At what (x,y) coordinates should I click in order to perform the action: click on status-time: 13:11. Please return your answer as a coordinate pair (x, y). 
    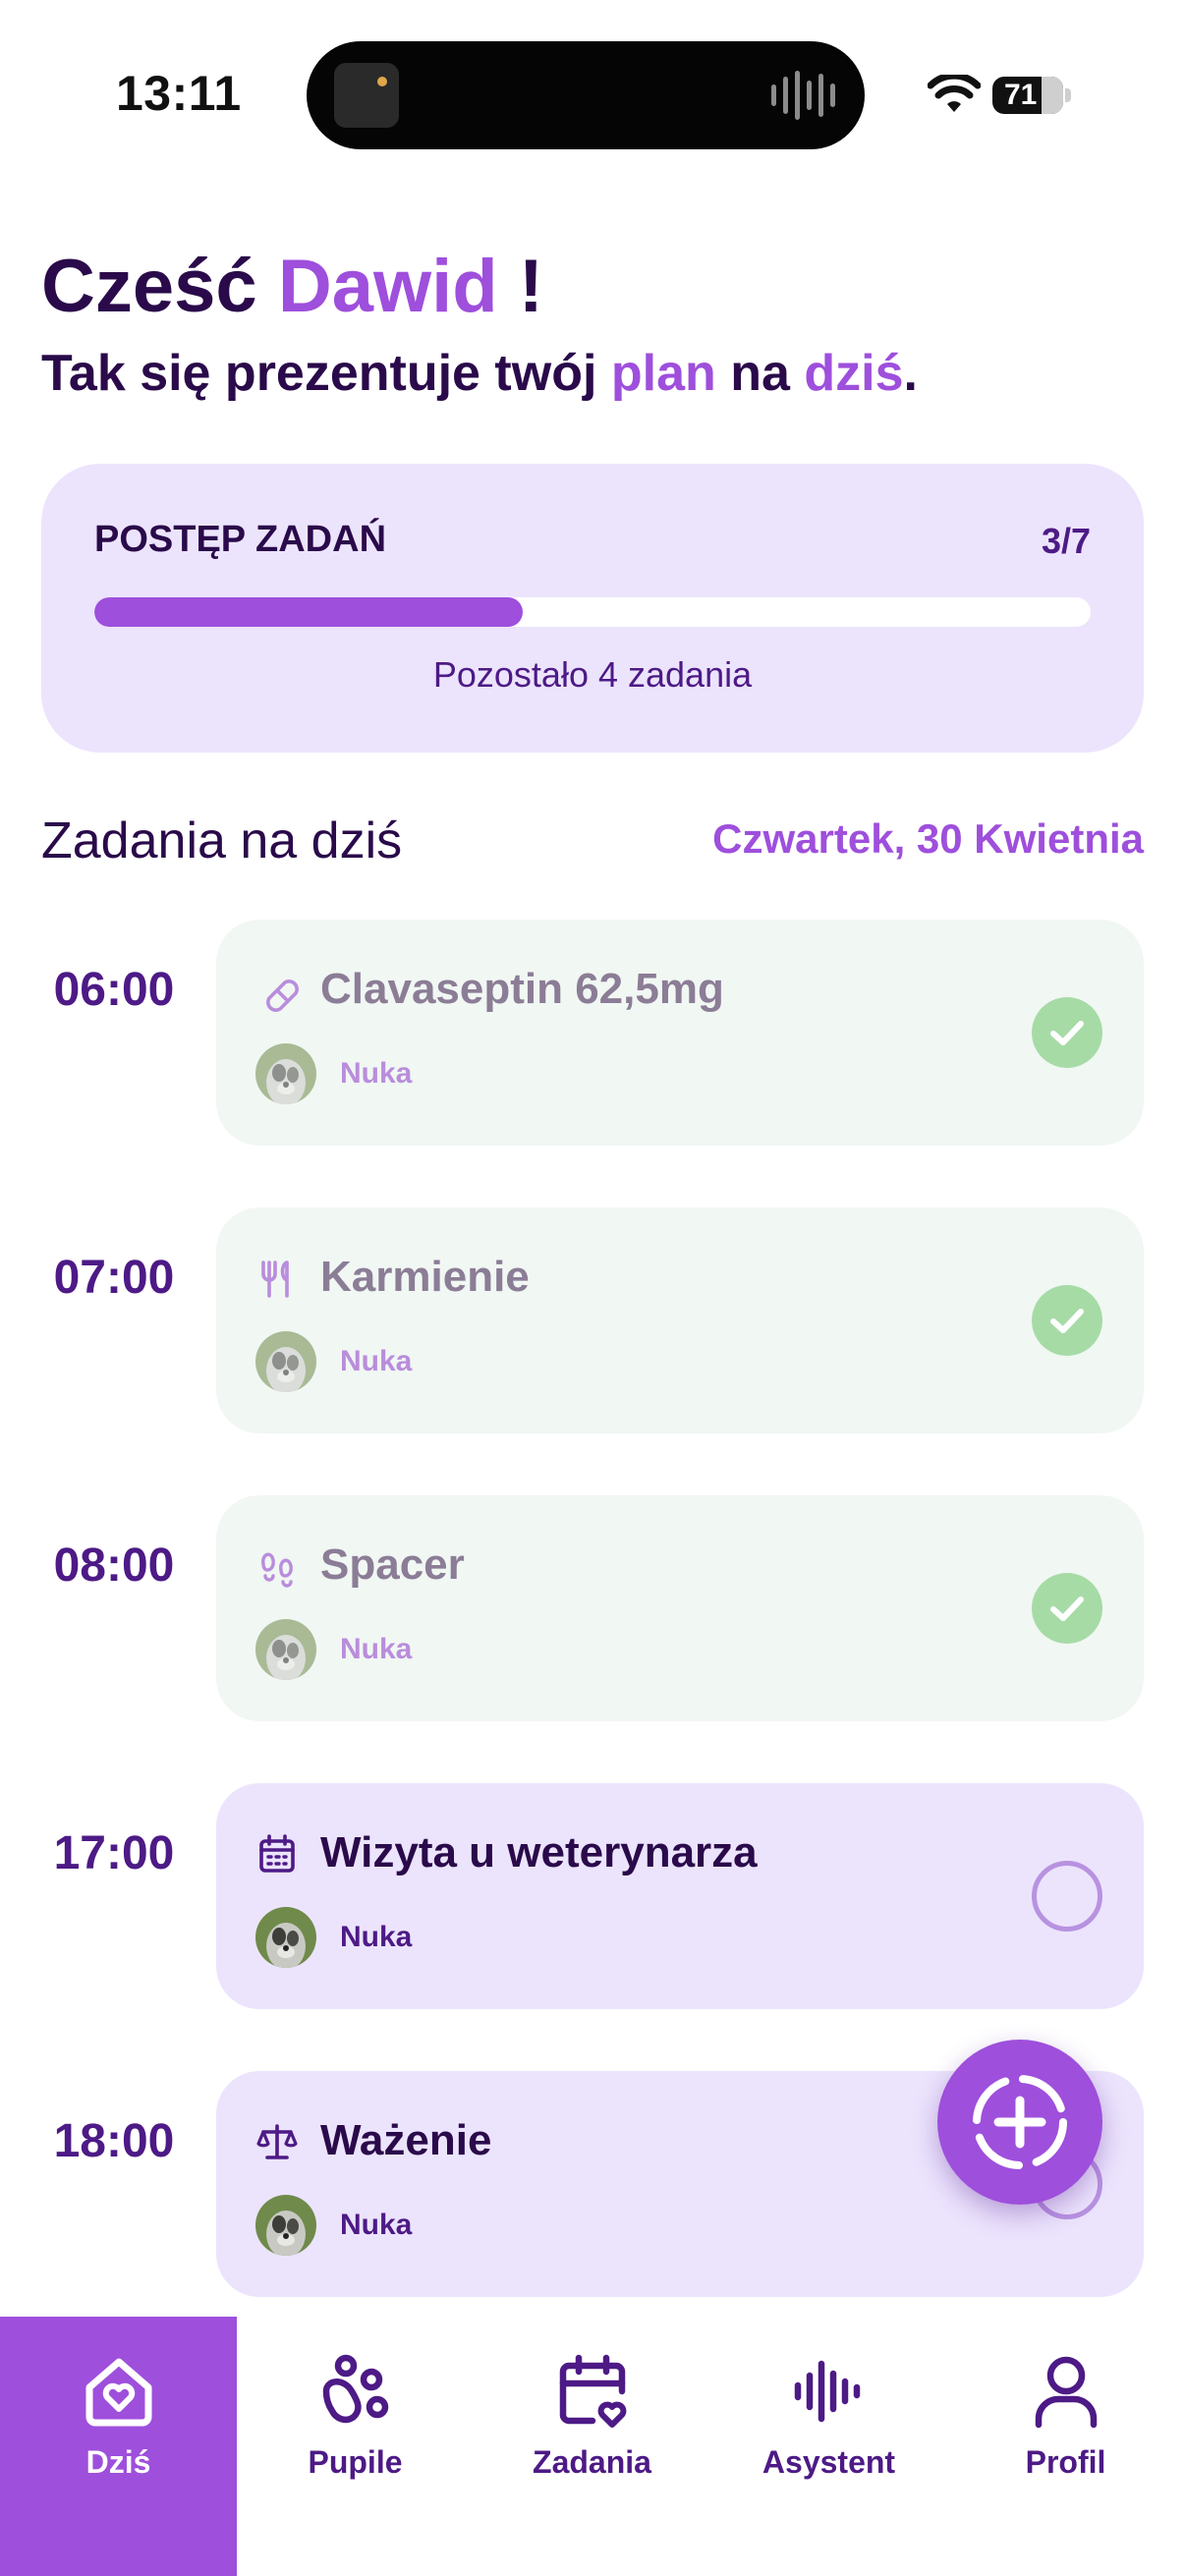
    Looking at the image, I should click on (179, 93).